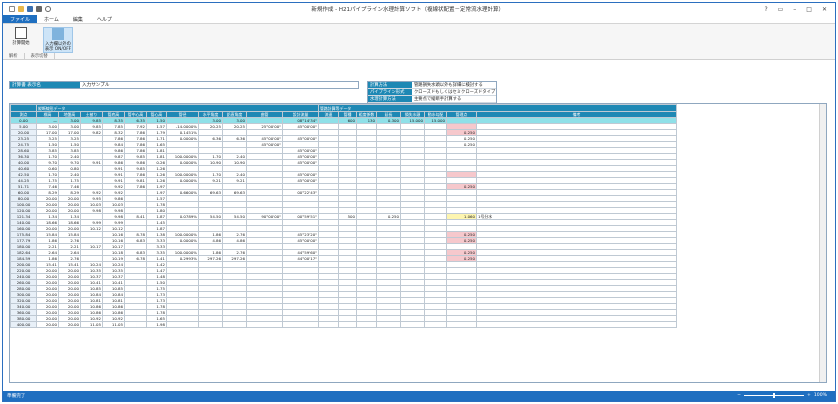 This screenshot has width=838, height=404. What do you see at coordinates (824, 9) in the screenshot?
I see `close-icon: ✕` at bounding box center [824, 9].